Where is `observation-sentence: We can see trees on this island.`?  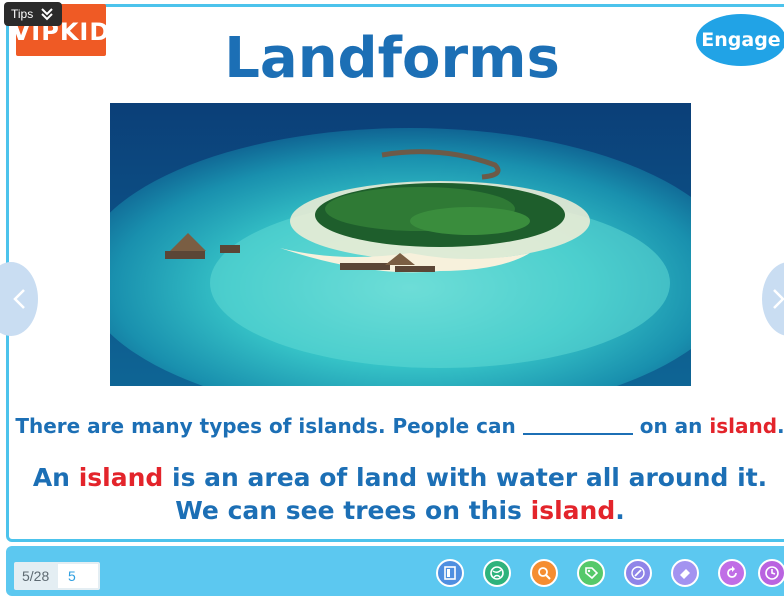 observation-sentence: We can see trees on this island. is located at coordinates (392, 510).